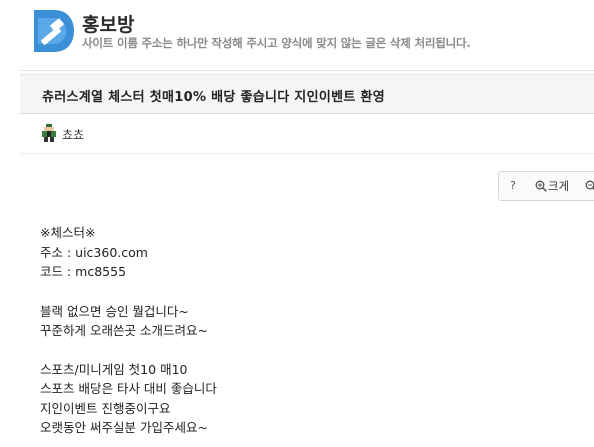 Image resolution: width=594 pixels, height=447 pixels. Describe the element at coordinates (307, 133) in the screenshot. I see `post-author-row: 쵸쵸` at that location.